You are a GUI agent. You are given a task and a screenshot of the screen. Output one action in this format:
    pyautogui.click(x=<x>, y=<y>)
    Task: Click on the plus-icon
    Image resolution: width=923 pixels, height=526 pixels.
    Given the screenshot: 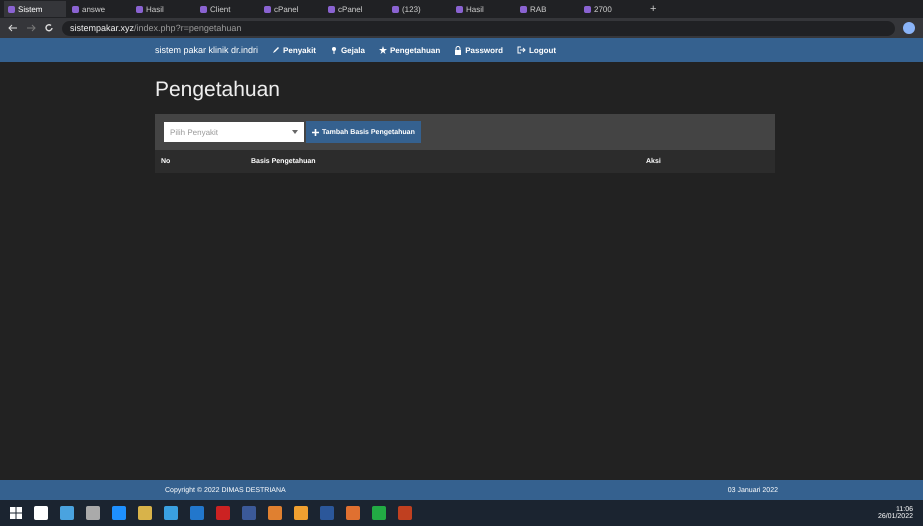 What is the action you would take?
    pyautogui.click(x=315, y=132)
    